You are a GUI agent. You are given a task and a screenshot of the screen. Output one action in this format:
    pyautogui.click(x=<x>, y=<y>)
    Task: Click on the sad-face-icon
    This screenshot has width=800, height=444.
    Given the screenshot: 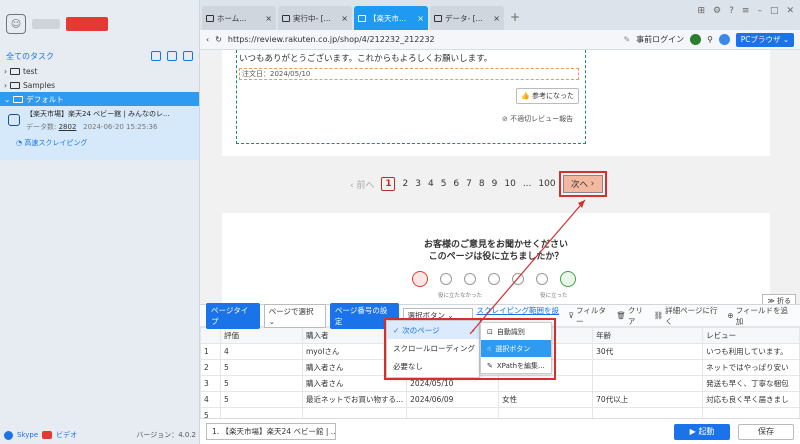 What is the action you would take?
    pyautogui.click(x=420, y=279)
    